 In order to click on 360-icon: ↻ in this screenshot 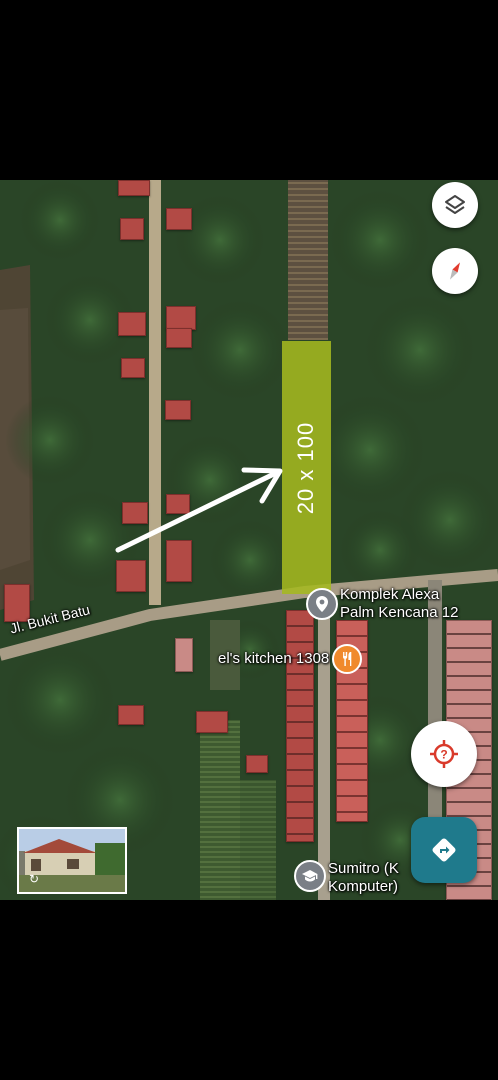, I will do `click(34, 879)`.